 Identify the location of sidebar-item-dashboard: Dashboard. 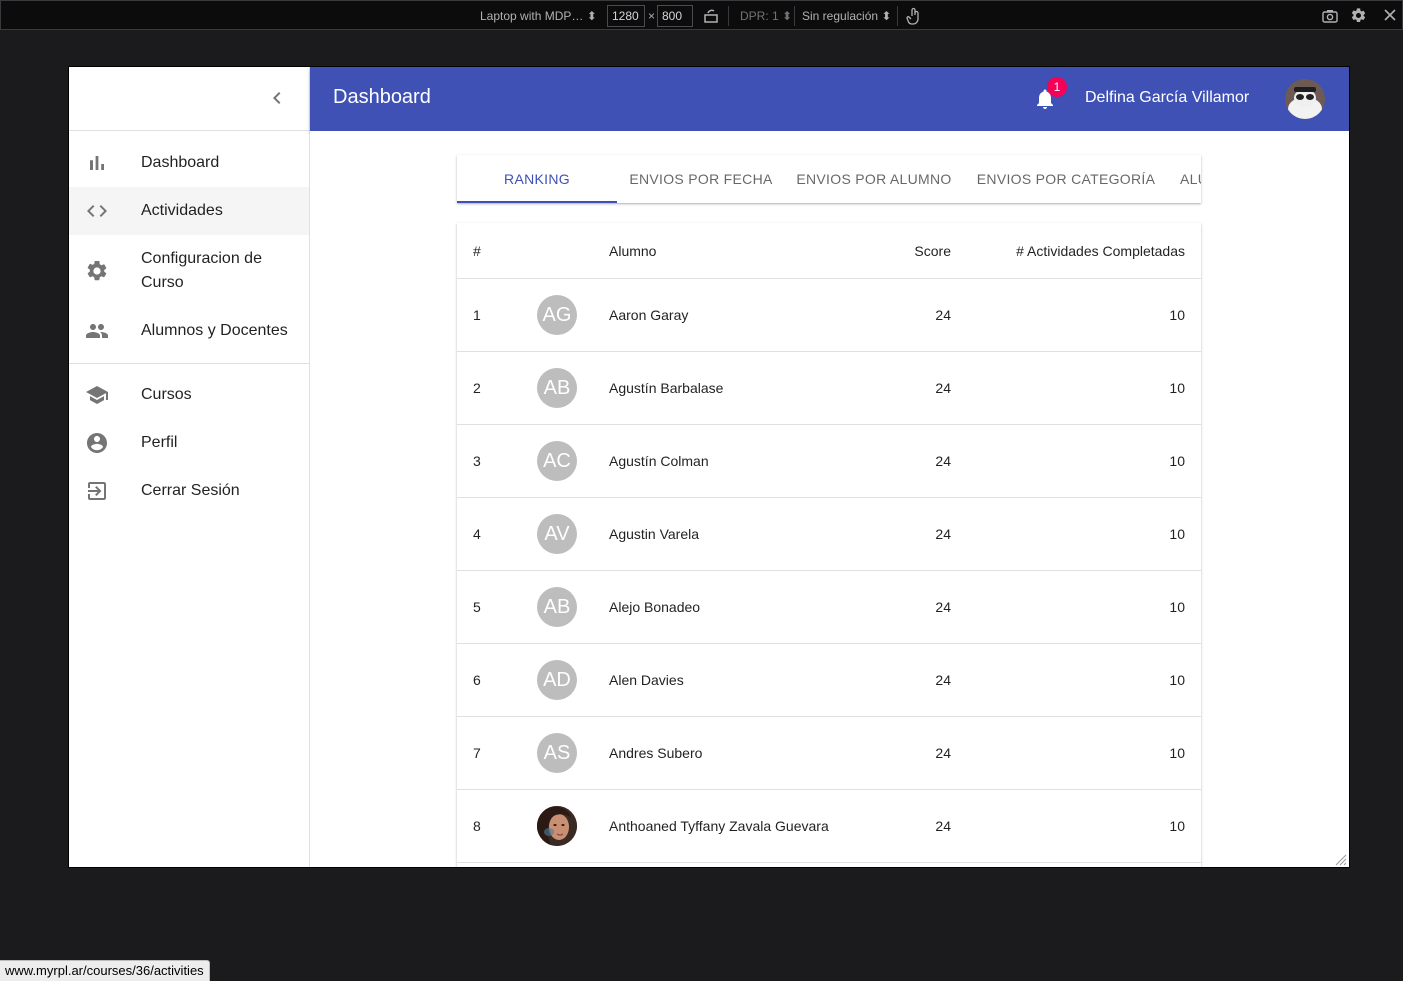
(189, 163).